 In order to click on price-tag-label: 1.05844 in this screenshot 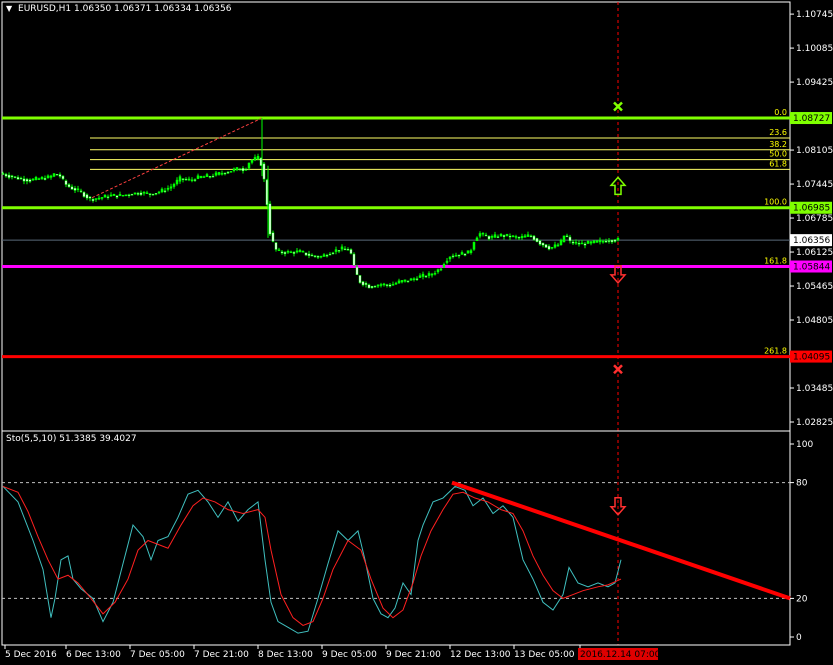, I will do `click(811, 268)`.